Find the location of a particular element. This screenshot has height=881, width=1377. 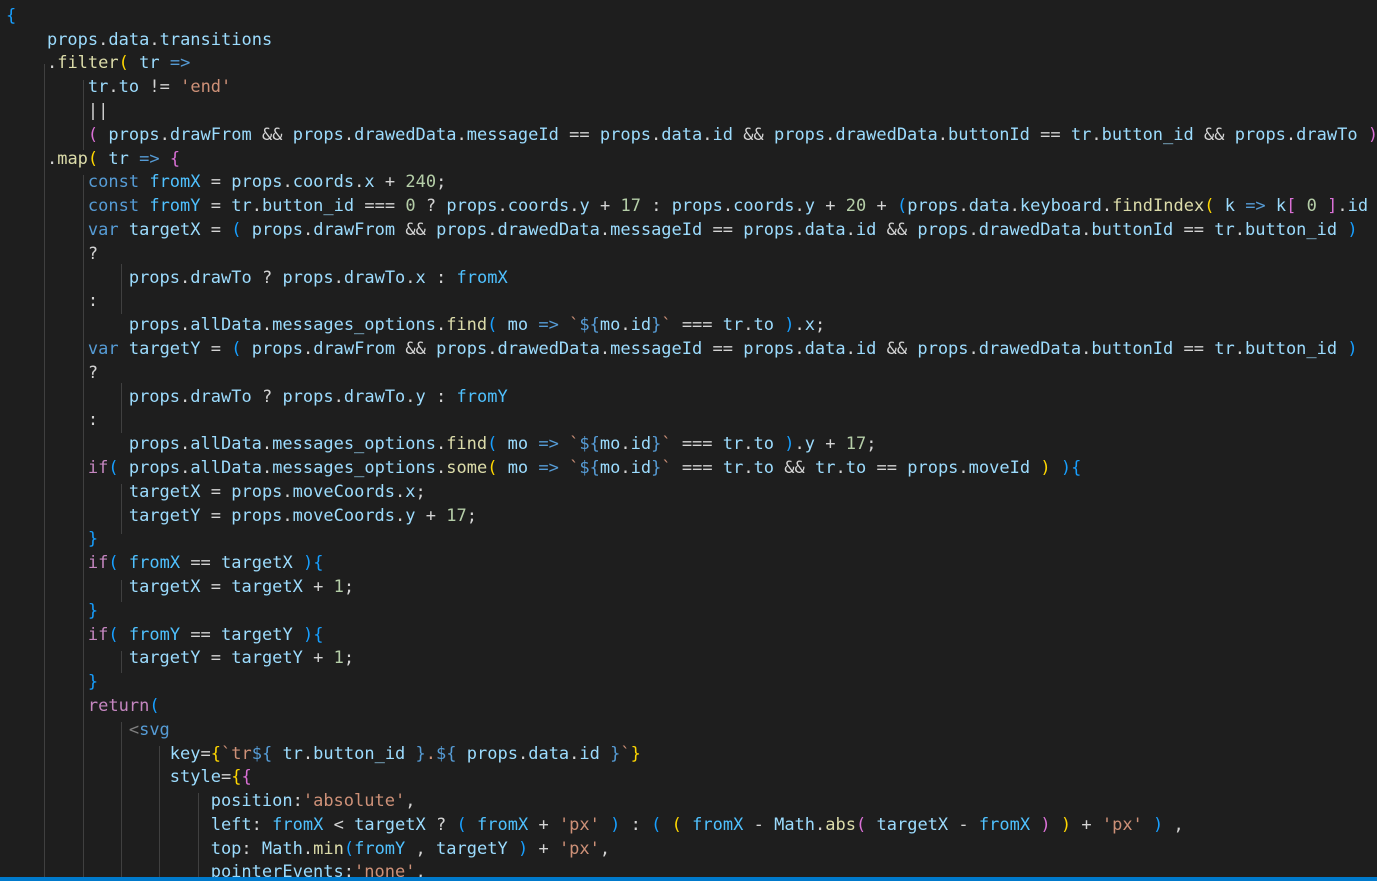

code-token: props is located at coordinates (257, 515).